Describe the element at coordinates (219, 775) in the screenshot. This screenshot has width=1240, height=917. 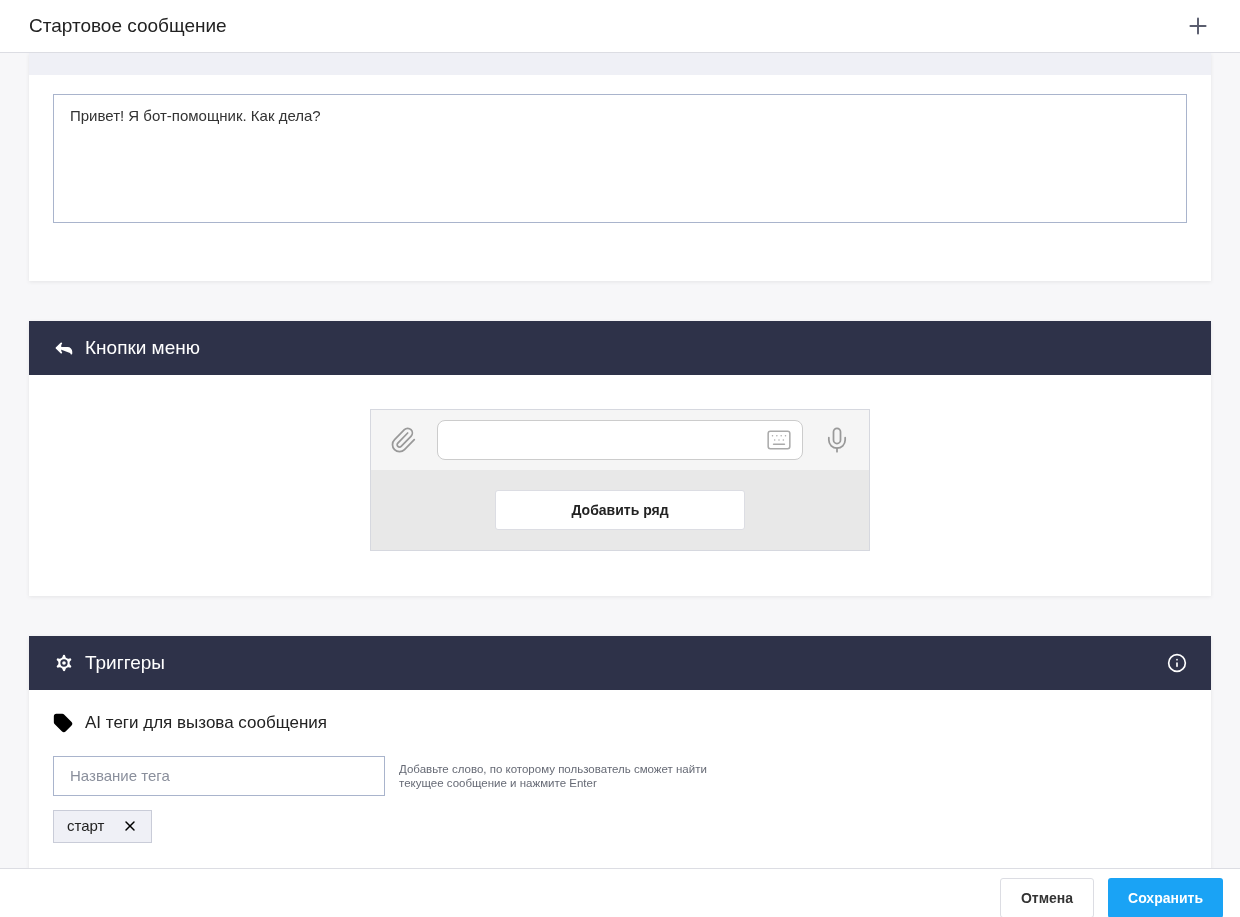
I see `tag-name-field: Название тега` at that location.